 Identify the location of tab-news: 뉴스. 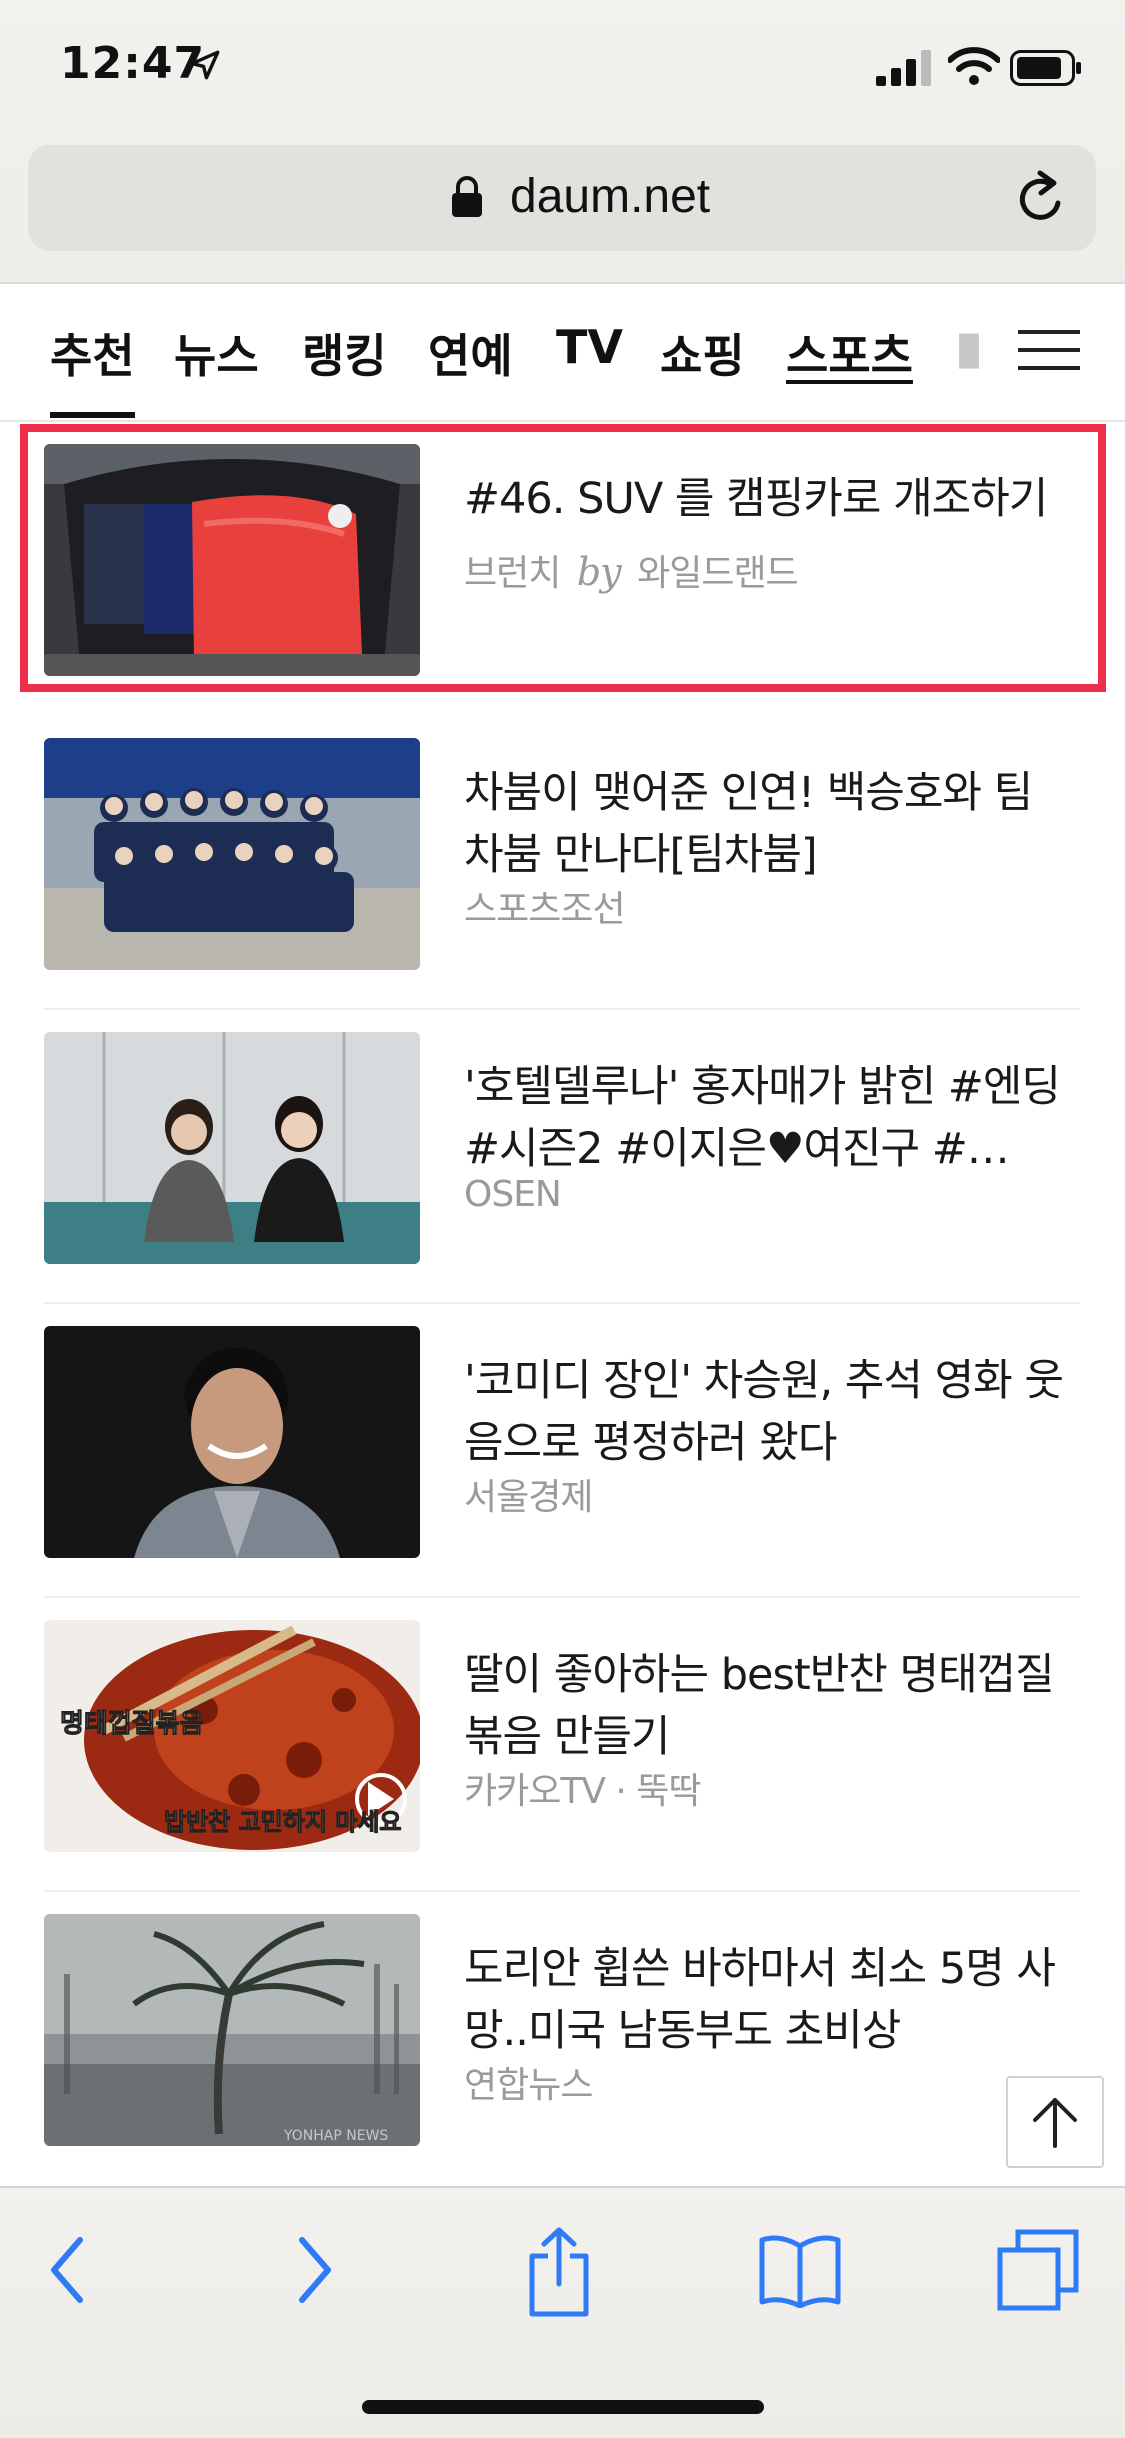
(216, 353).